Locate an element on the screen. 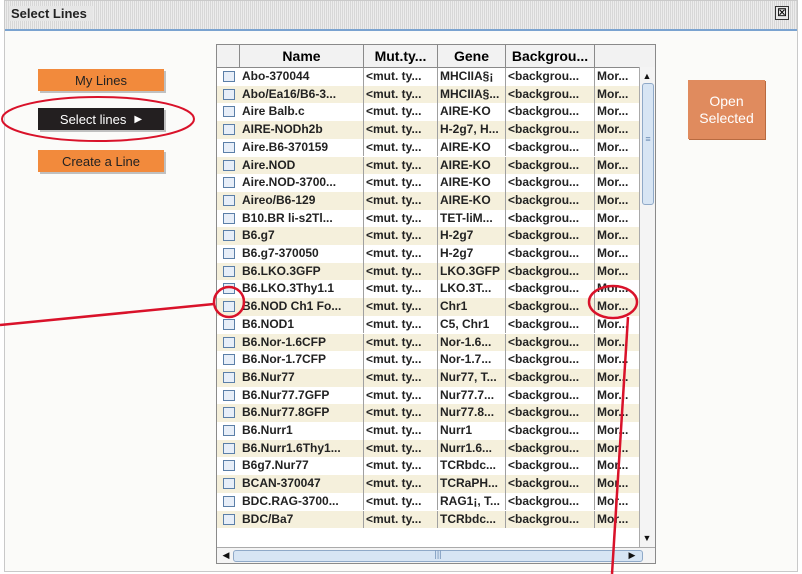 This screenshot has height=574, width=802. cell-name: B6.LKO.3Thy1.1 is located at coordinates (302, 289).